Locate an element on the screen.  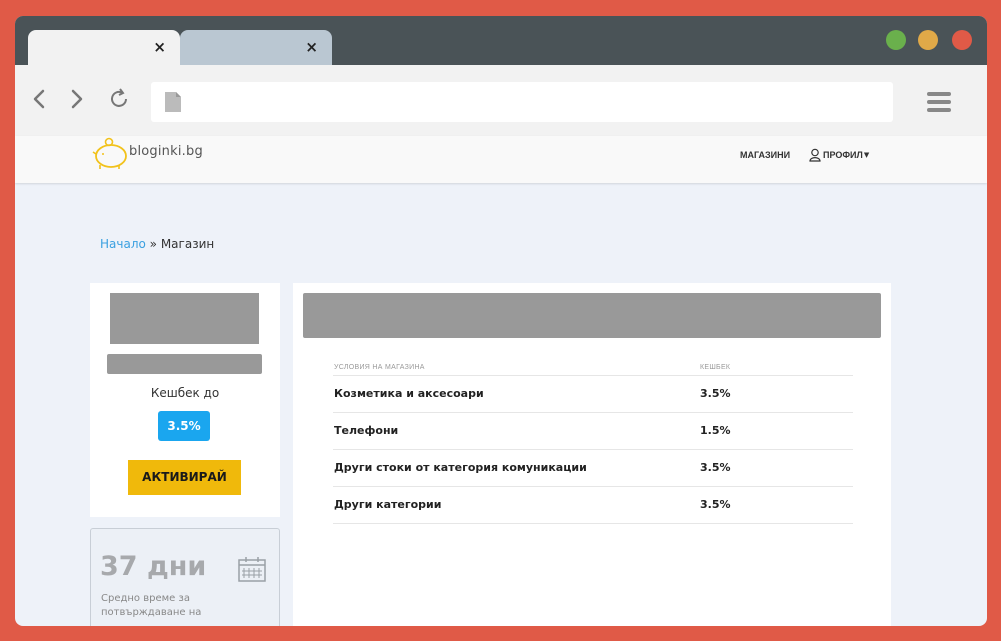
breadcrumb: Начало » Магазин is located at coordinates (157, 244).